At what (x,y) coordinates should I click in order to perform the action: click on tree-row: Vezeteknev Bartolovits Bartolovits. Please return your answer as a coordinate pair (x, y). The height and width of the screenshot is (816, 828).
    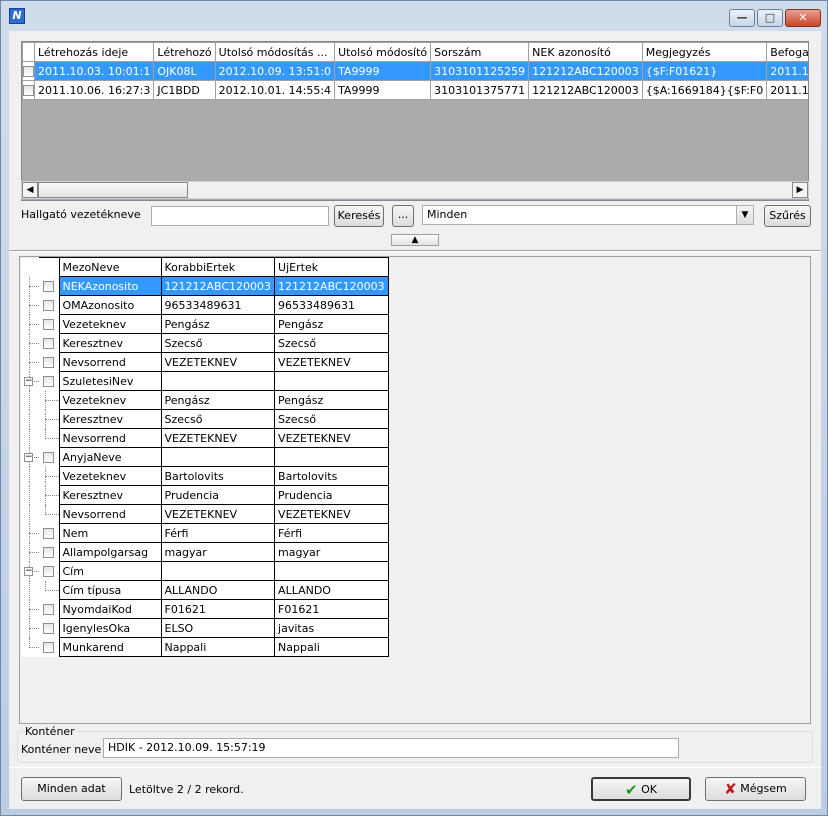
    Looking at the image, I should click on (205, 476).